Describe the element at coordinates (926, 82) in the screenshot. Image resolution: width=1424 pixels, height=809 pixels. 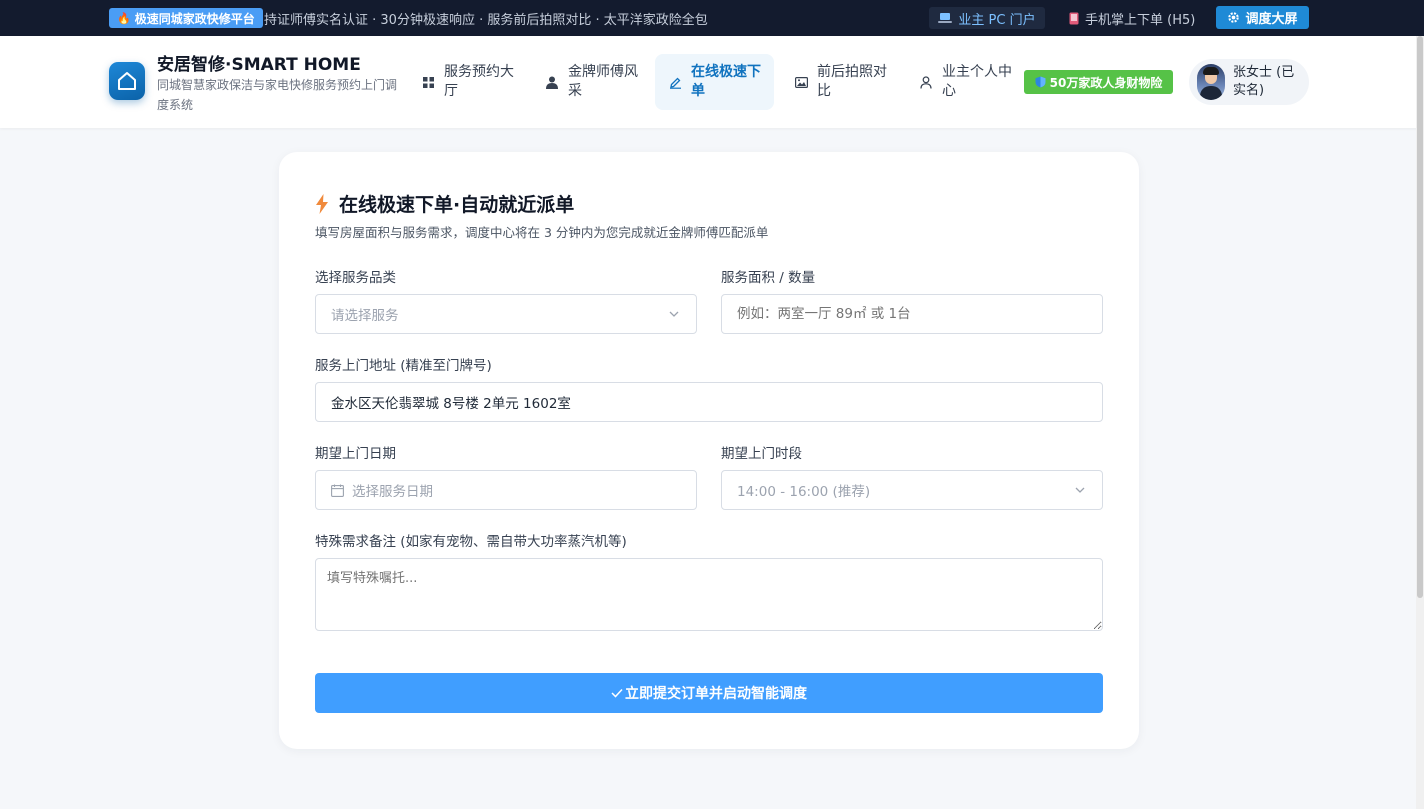
I see `user-icon` at that location.